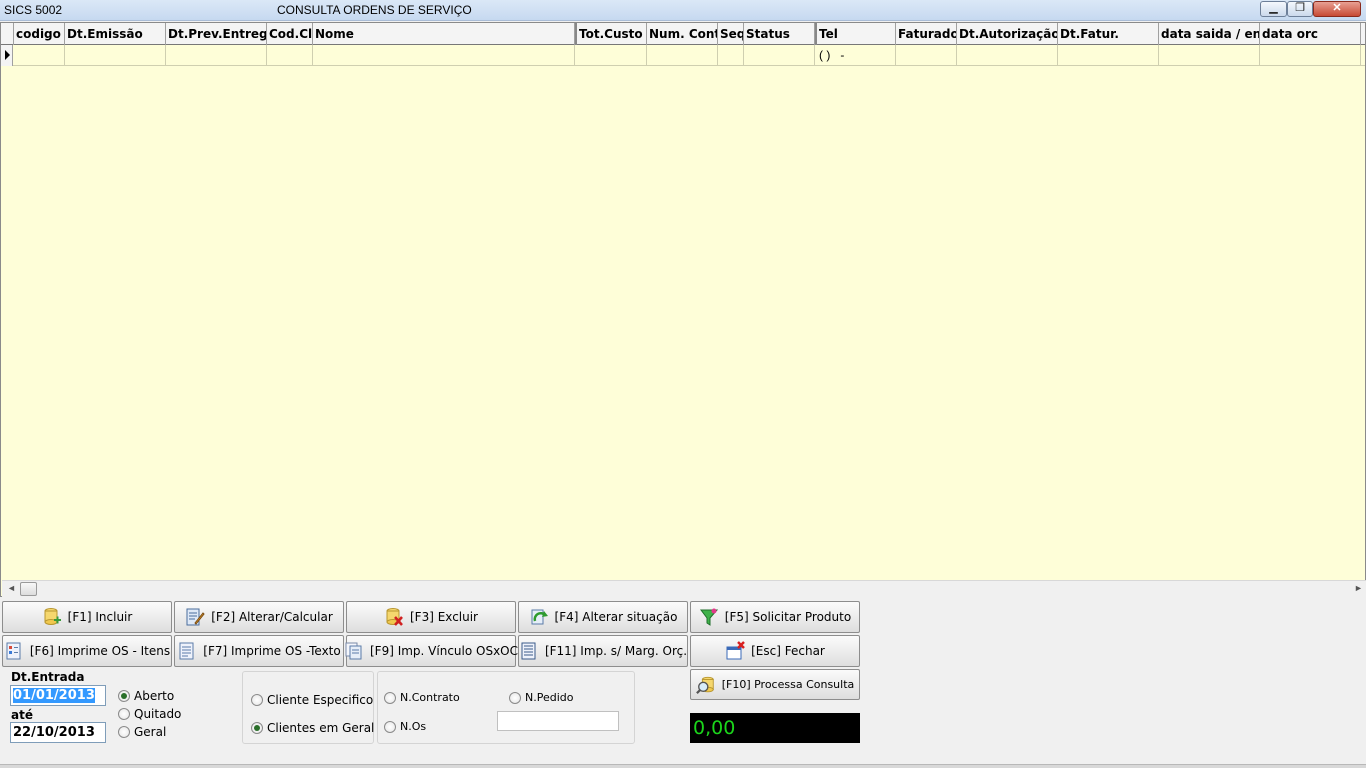  Describe the element at coordinates (14, 651) in the screenshot. I see `checklist-icon` at that location.